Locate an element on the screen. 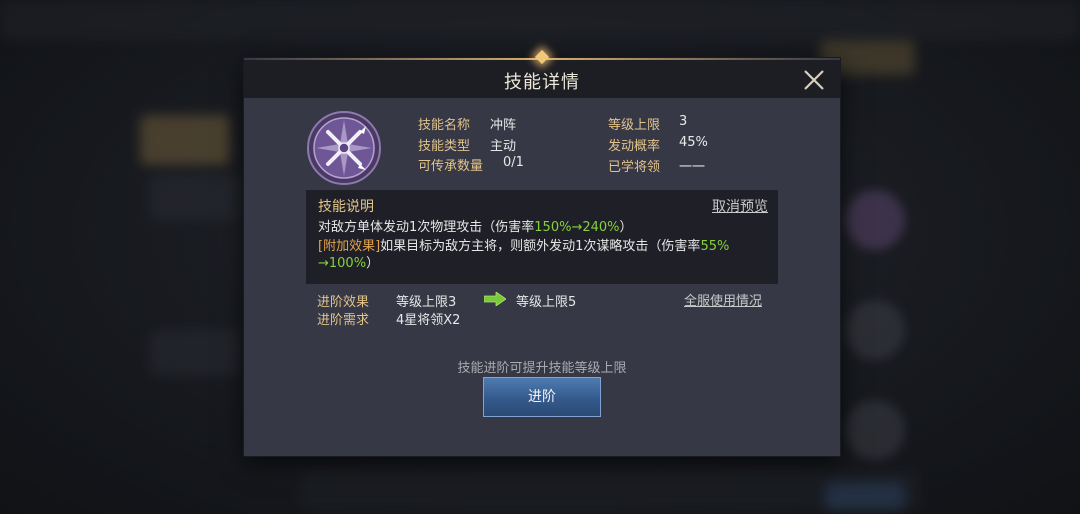  dialog-title: 技能详情 is located at coordinates (542, 82).